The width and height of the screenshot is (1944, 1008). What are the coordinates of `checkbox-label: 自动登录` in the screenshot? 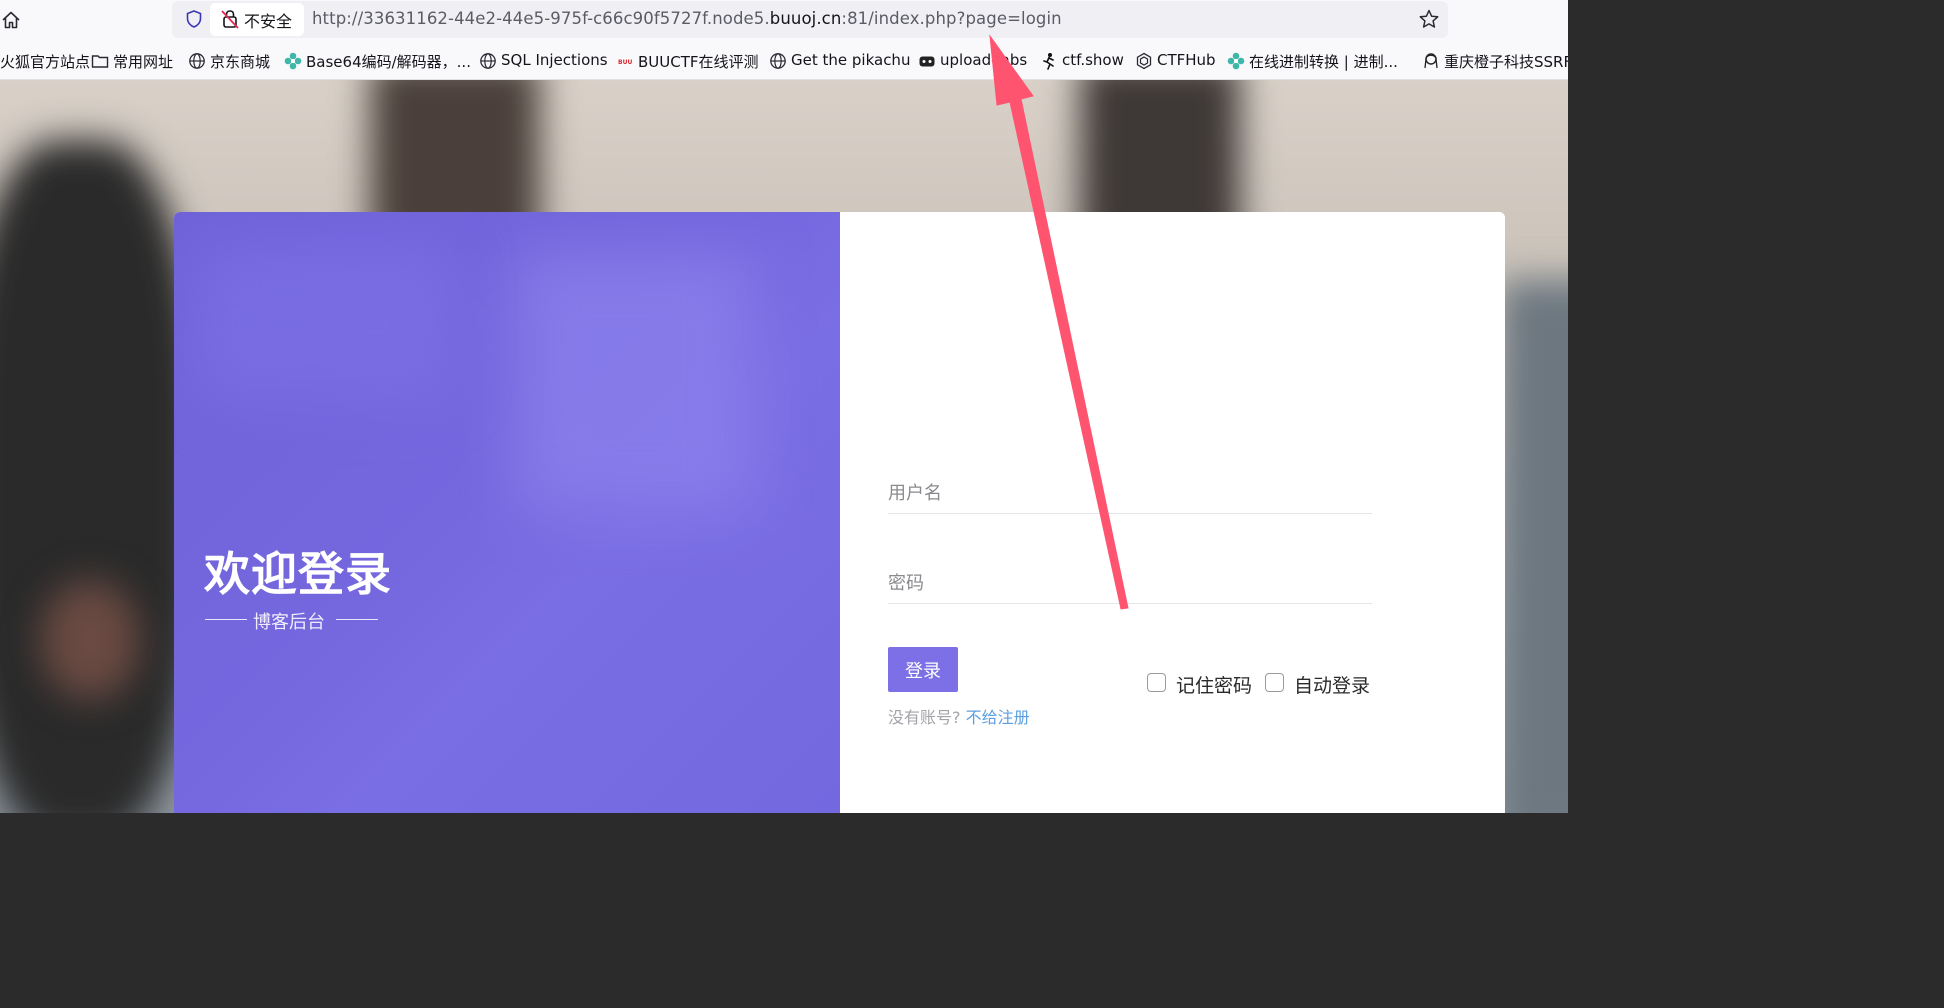 It's located at (1332, 686).